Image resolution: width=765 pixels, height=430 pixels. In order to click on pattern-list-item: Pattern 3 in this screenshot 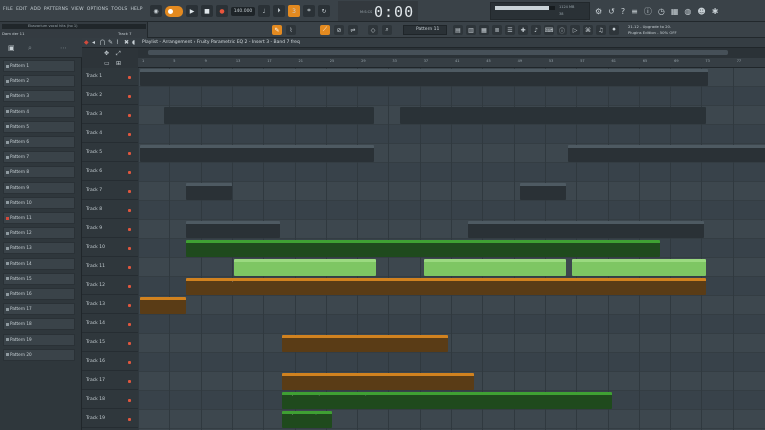, I will do `click(39, 96)`.